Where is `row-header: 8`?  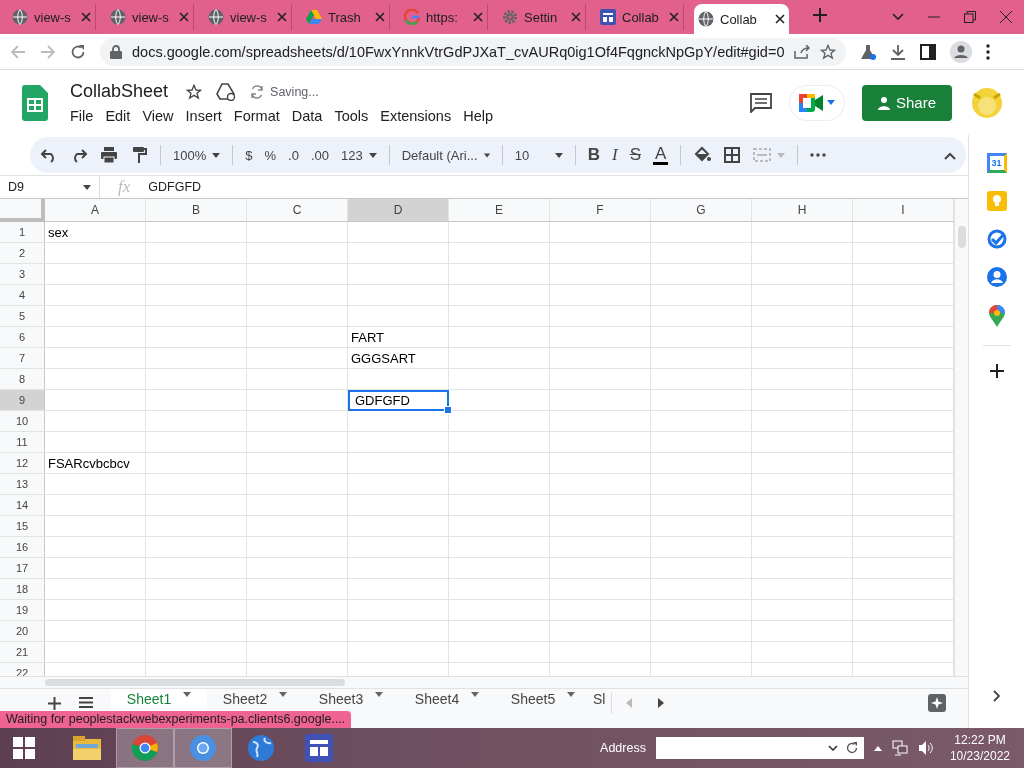 row-header: 8 is located at coordinates (22, 379).